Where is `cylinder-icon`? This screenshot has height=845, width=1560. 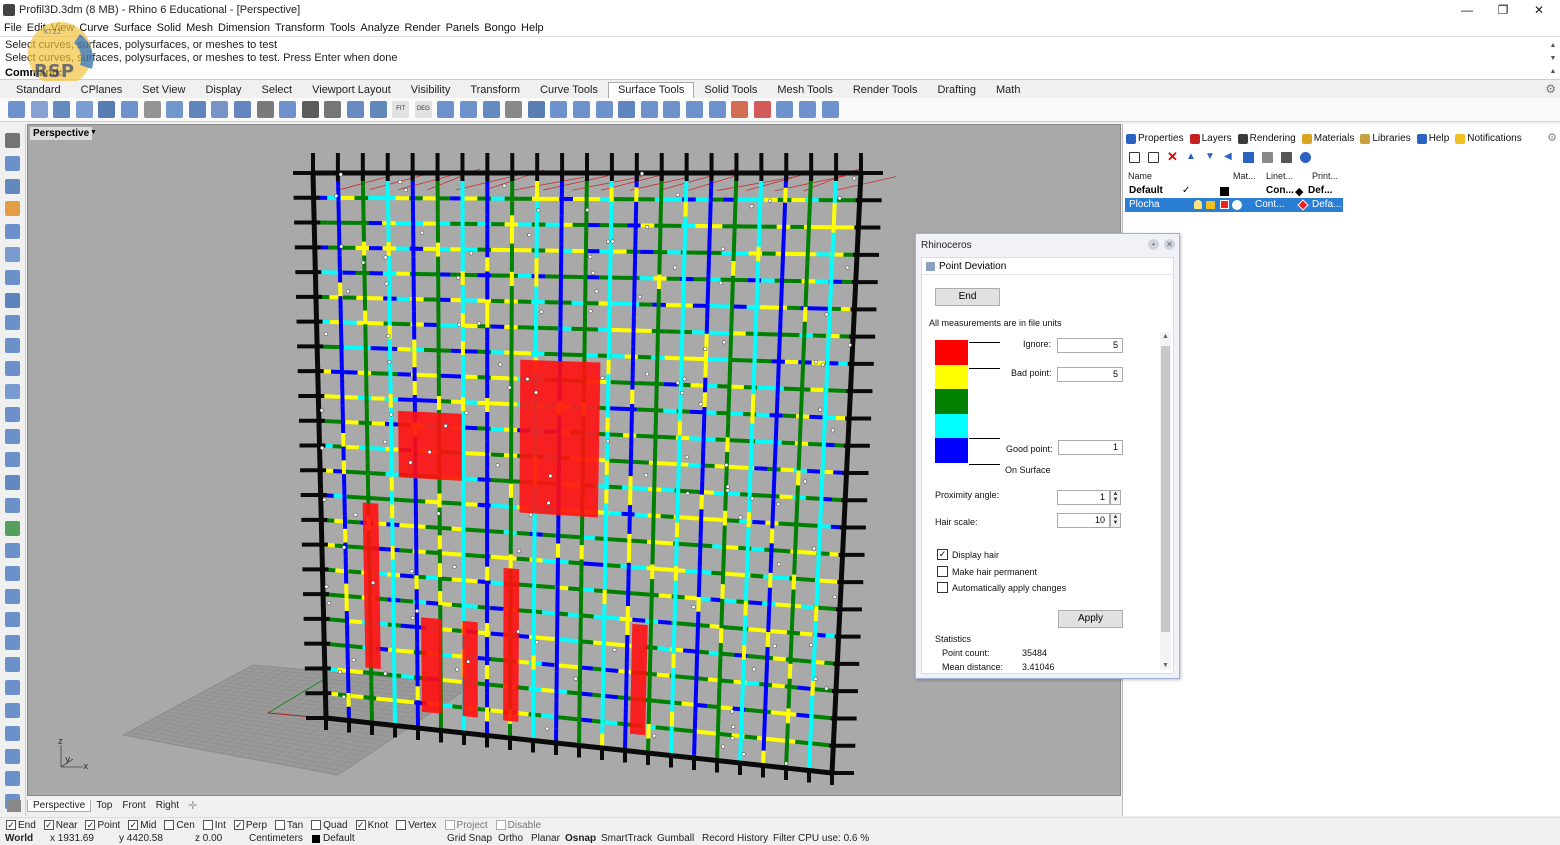 cylinder-icon is located at coordinates (514, 109).